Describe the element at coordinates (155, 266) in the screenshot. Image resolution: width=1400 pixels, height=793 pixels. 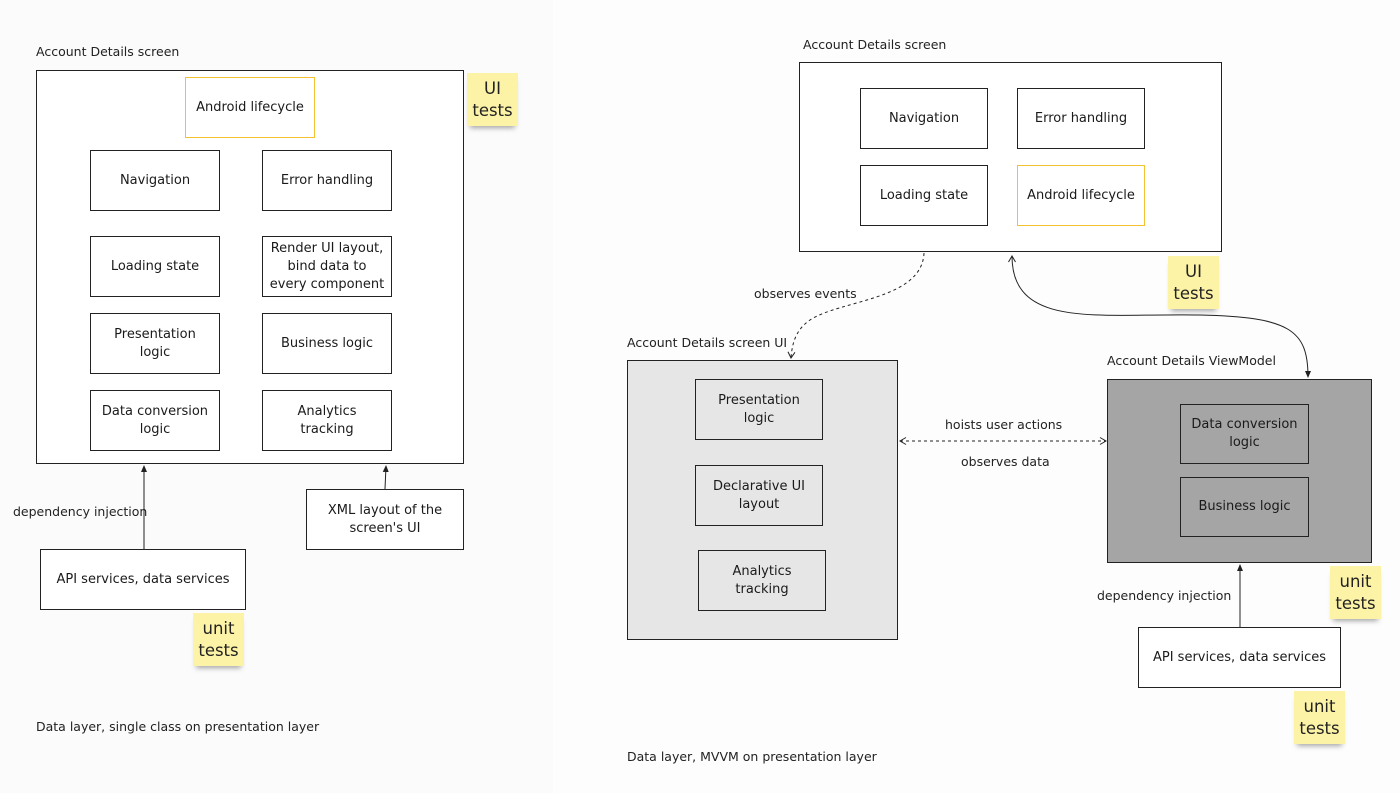
I see `left-loading-state-box: Loading state` at that location.